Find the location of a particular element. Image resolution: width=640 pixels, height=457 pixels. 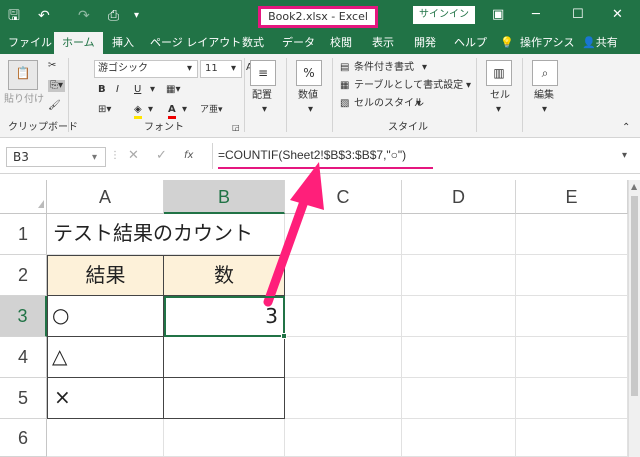

cell-a4: △ is located at coordinates (105, 357).